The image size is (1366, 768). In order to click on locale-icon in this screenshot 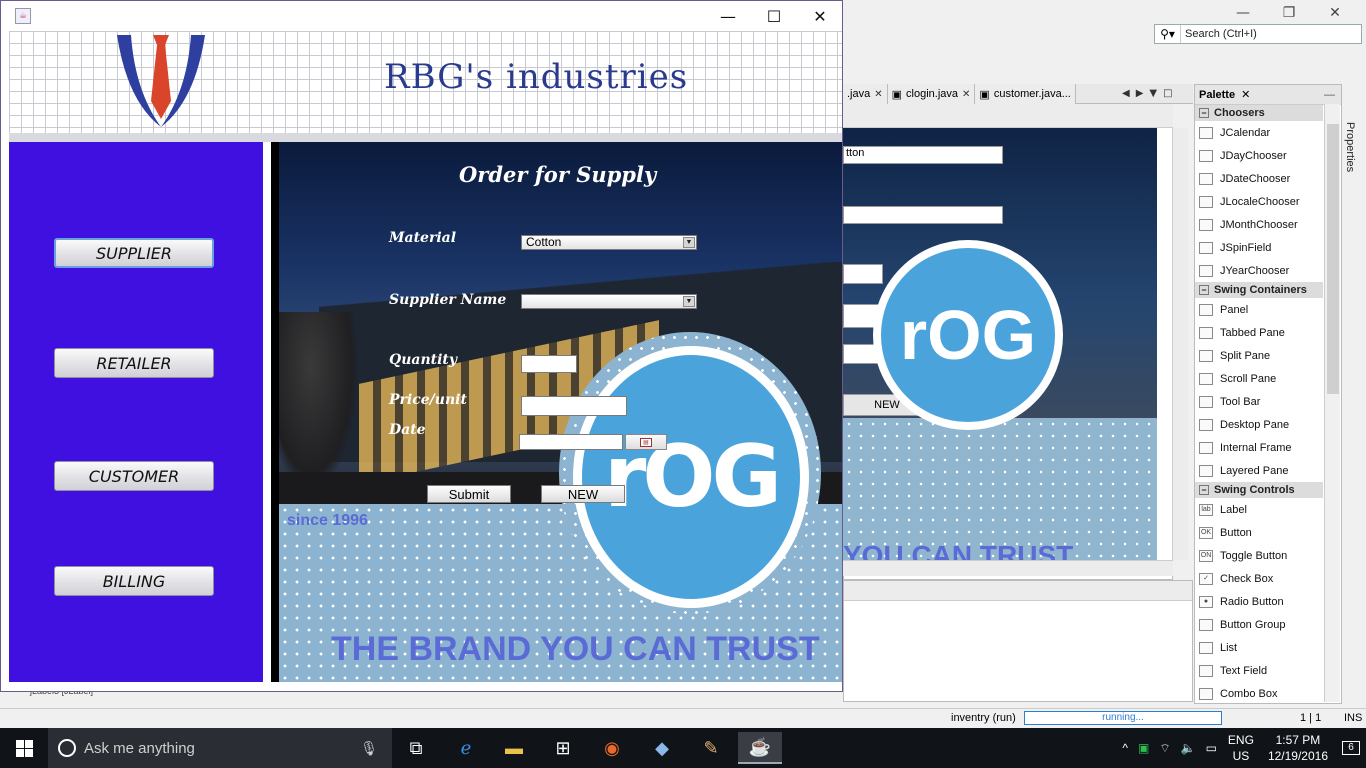, I will do `click(1206, 201)`.